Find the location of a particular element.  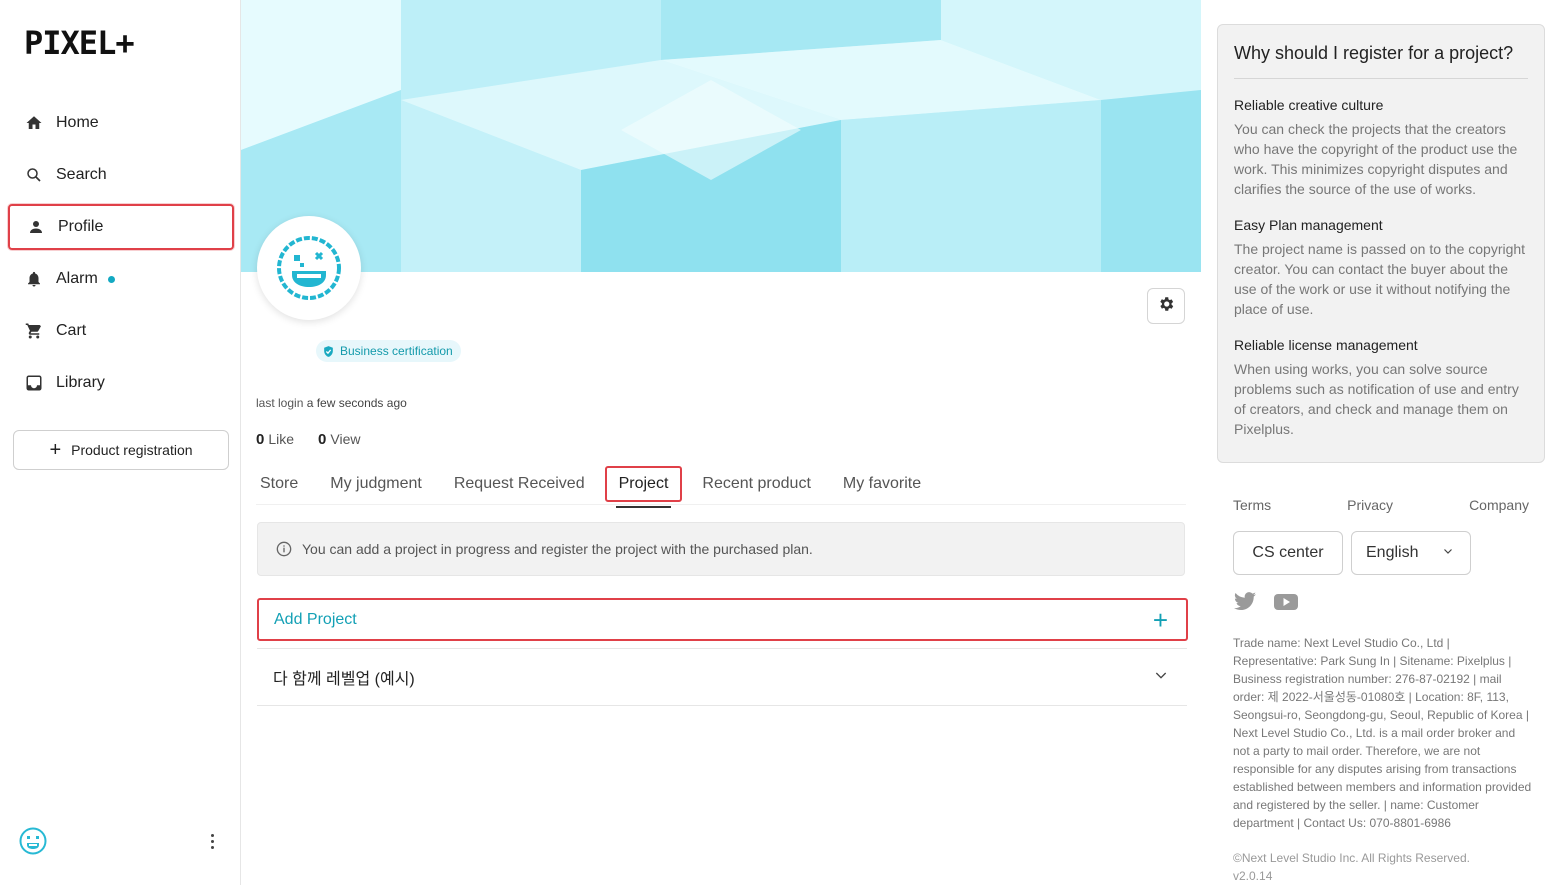

last-login: last login a few seconds ago is located at coordinates (331, 403).